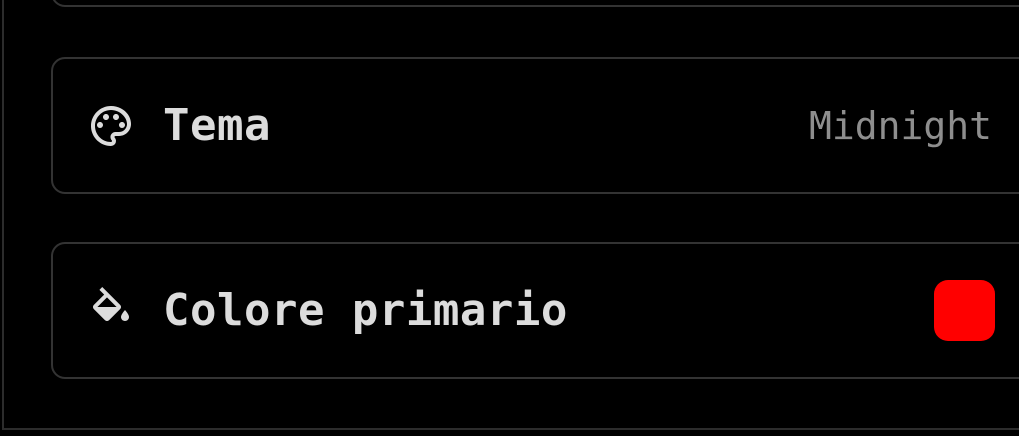 Image resolution: width=1019 pixels, height=436 pixels. What do you see at coordinates (365, 310) in the screenshot?
I see `primary-color-label: Colore primario` at bounding box center [365, 310].